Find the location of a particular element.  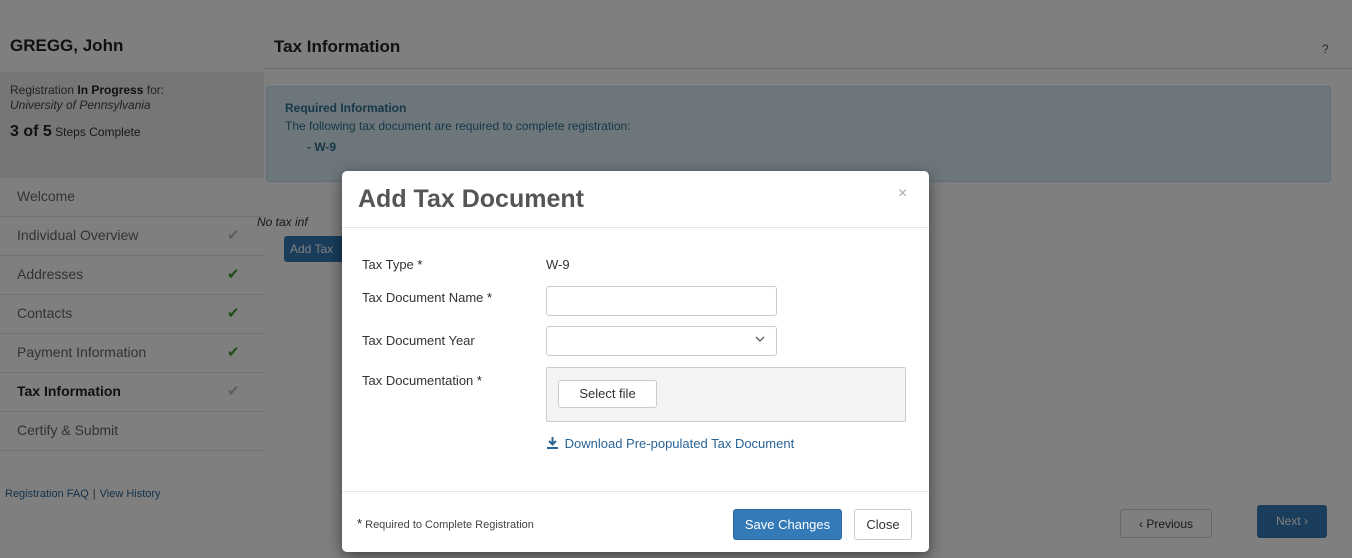

tax-type-value: W-9 is located at coordinates (558, 264).